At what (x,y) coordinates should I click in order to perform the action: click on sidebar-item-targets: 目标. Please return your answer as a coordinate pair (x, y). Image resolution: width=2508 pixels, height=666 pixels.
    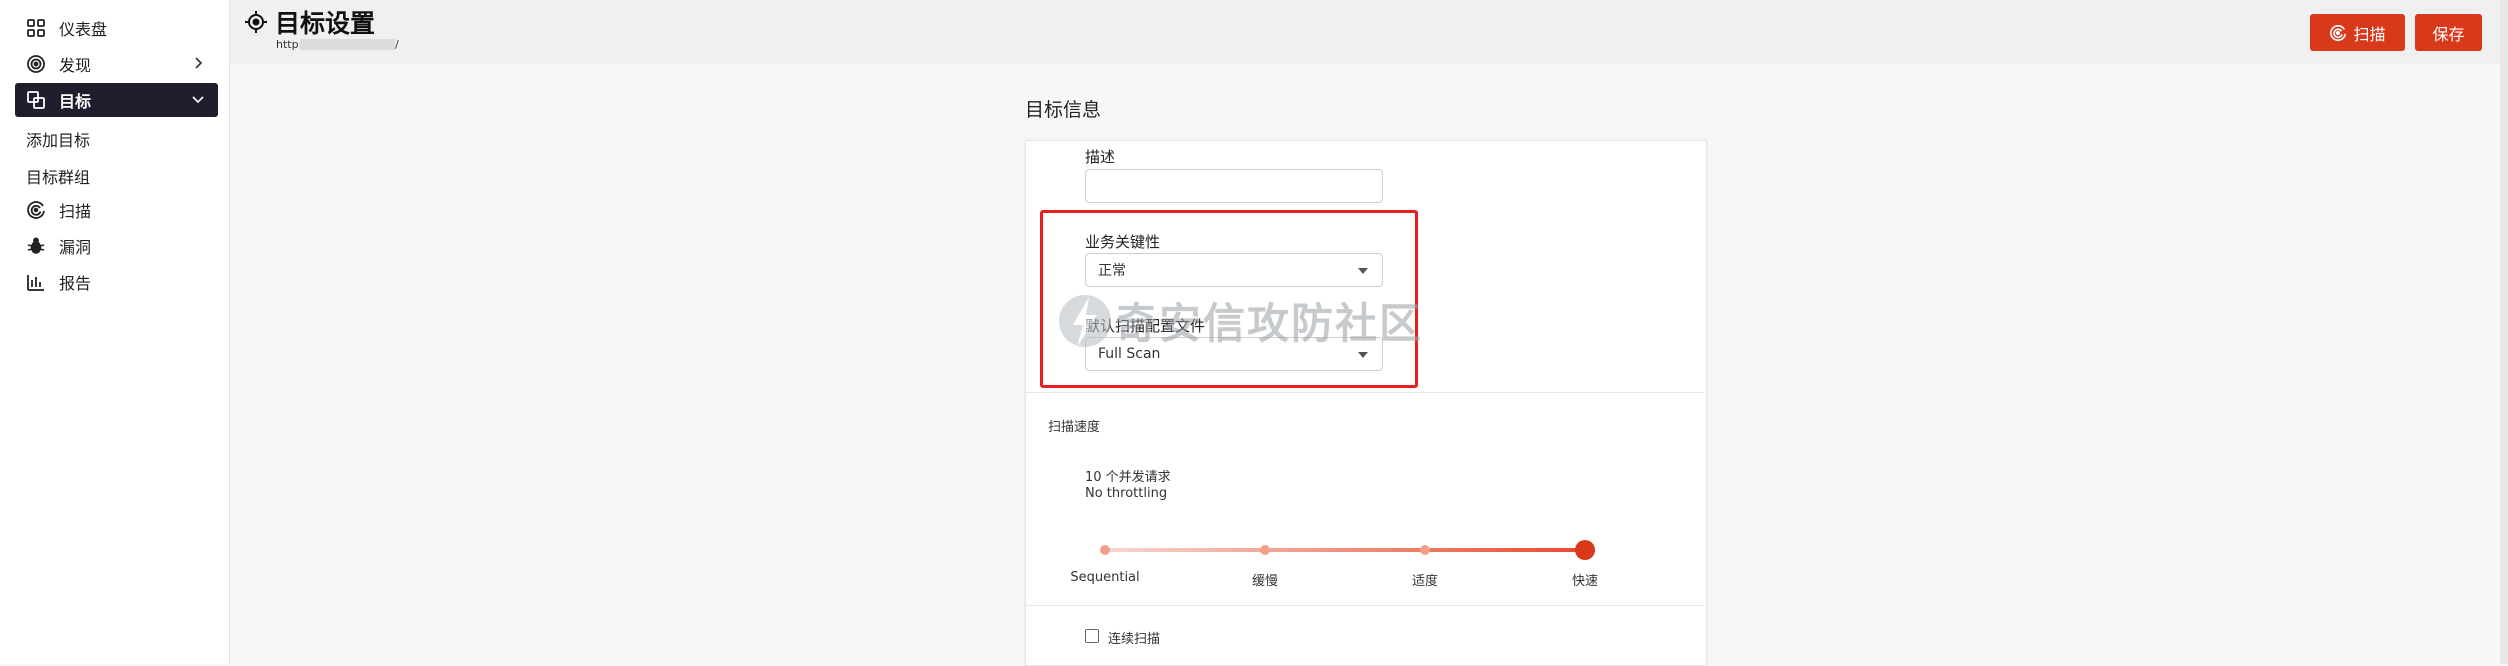
    Looking at the image, I should click on (116, 100).